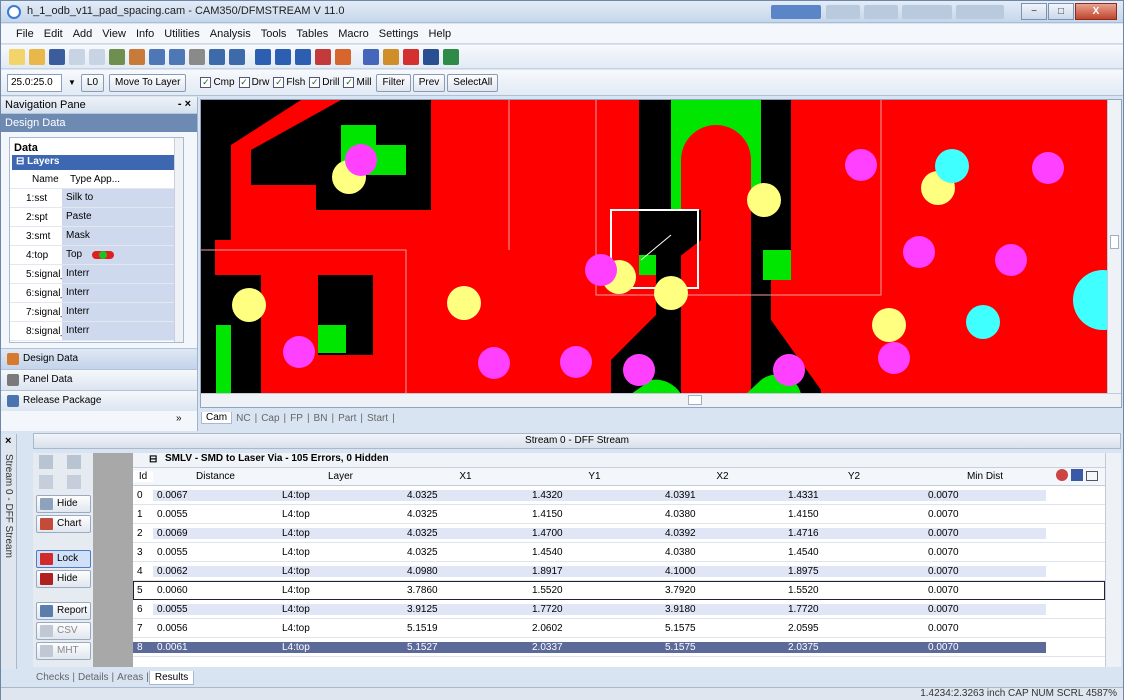  Describe the element at coordinates (17, 56) in the screenshot. I see `new-file-icon` at that location.